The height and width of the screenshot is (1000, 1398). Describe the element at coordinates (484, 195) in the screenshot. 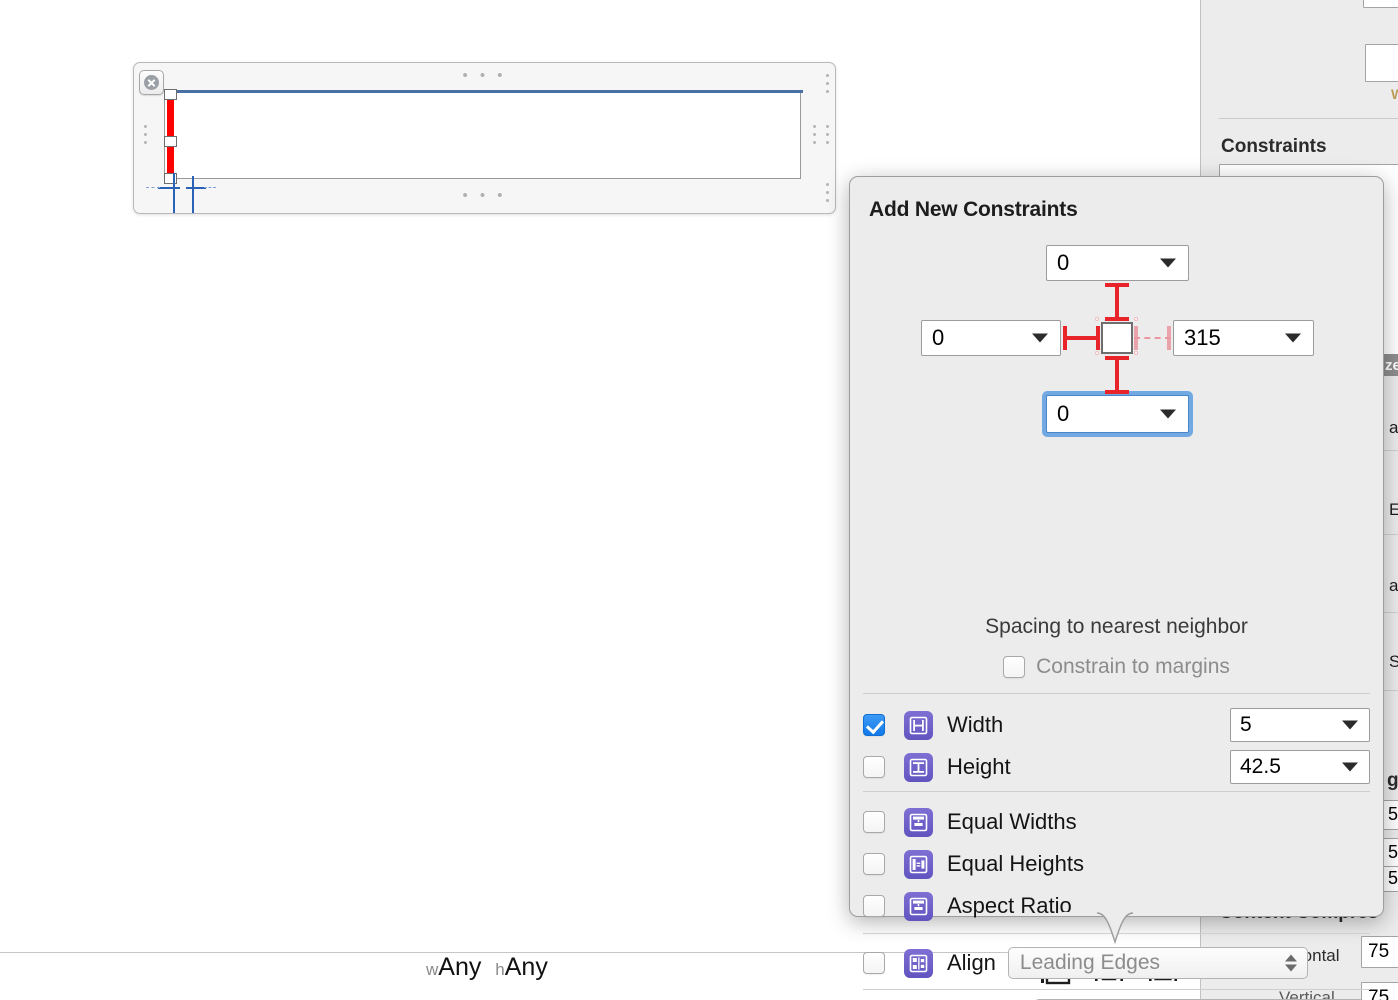

I see `scene-resize-dots-bottom: • • •` at that location.